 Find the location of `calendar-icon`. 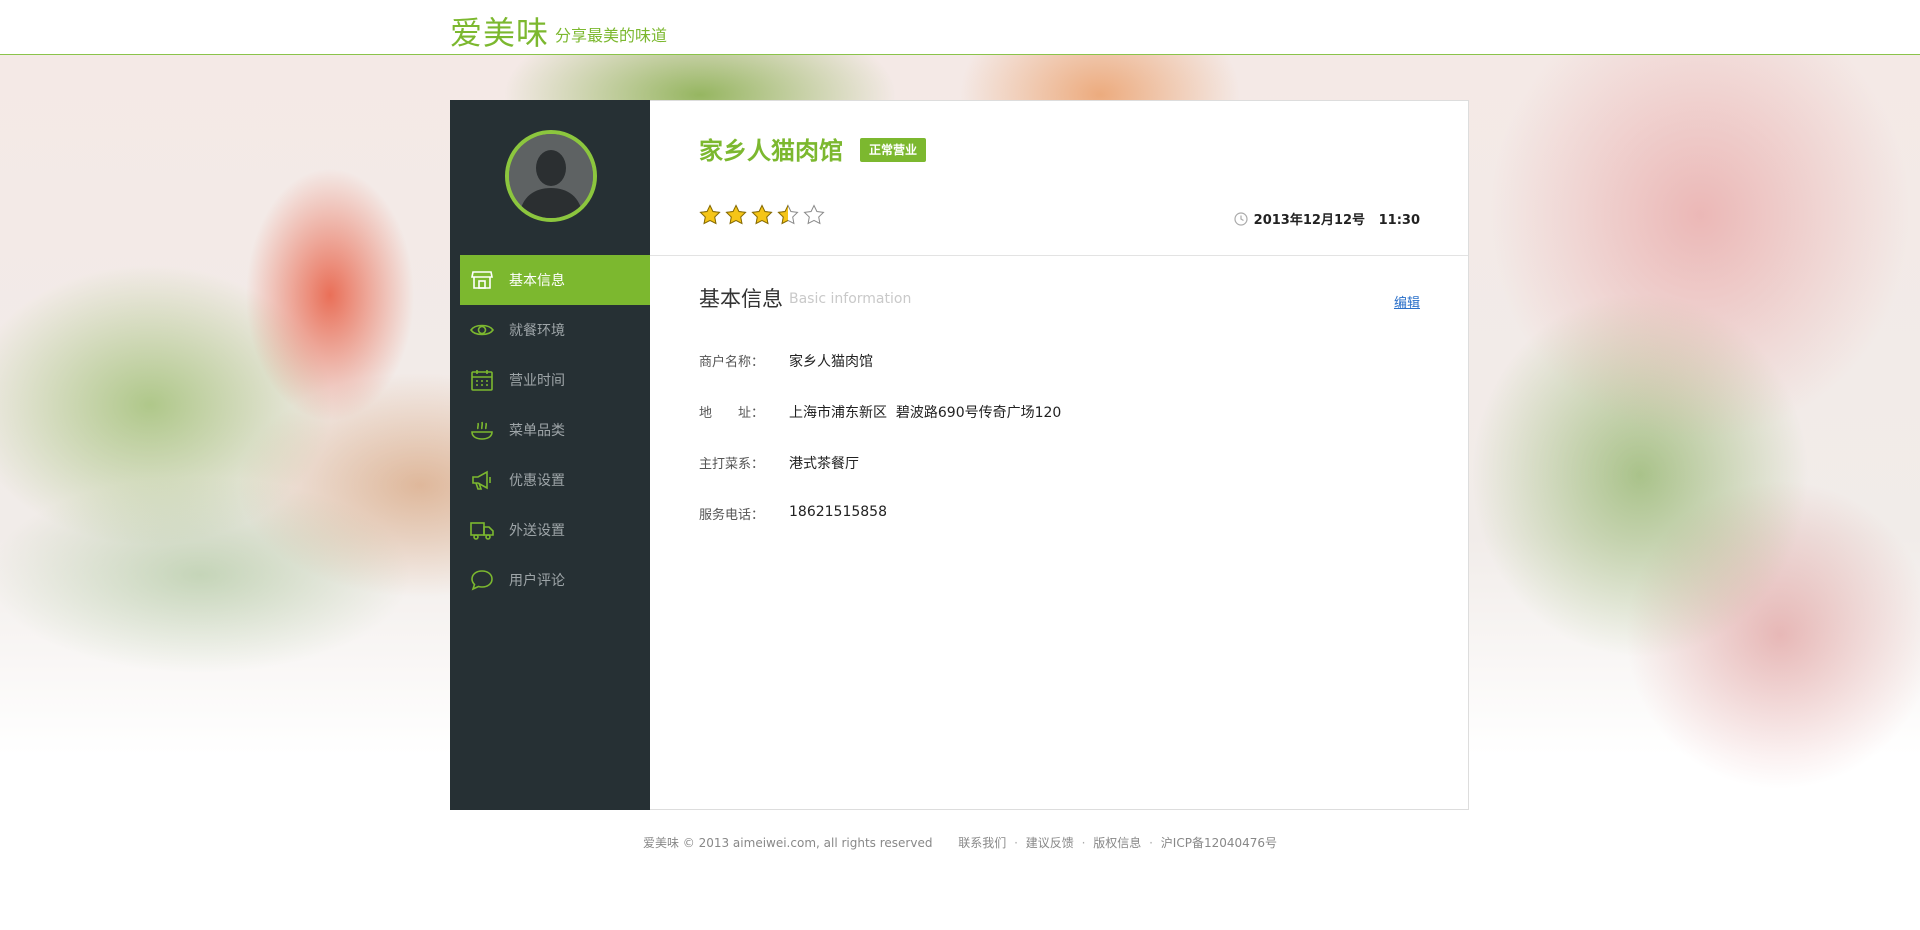

calendar-icon is located at coordinates (482, 380).